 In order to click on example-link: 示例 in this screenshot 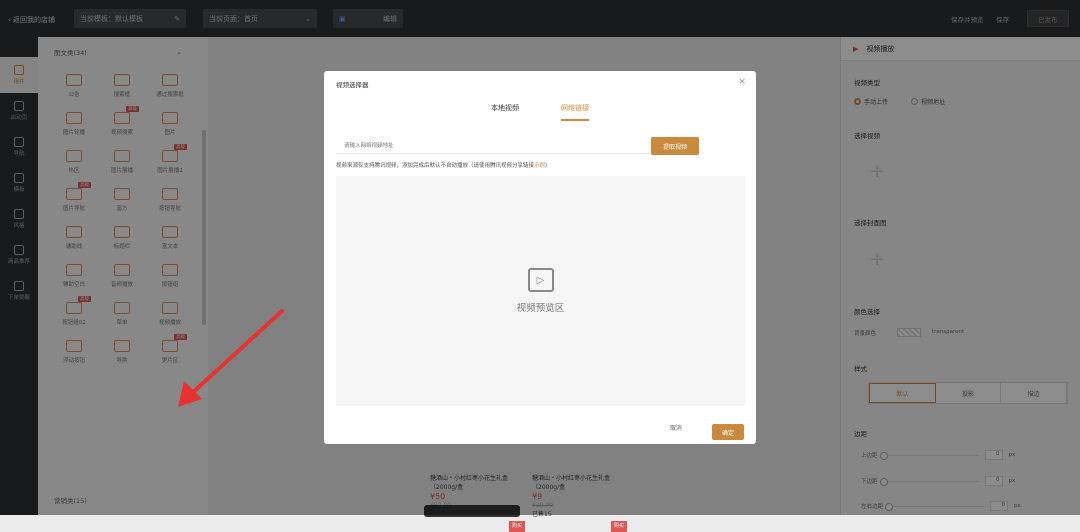, I will do `click(539, 166)`.